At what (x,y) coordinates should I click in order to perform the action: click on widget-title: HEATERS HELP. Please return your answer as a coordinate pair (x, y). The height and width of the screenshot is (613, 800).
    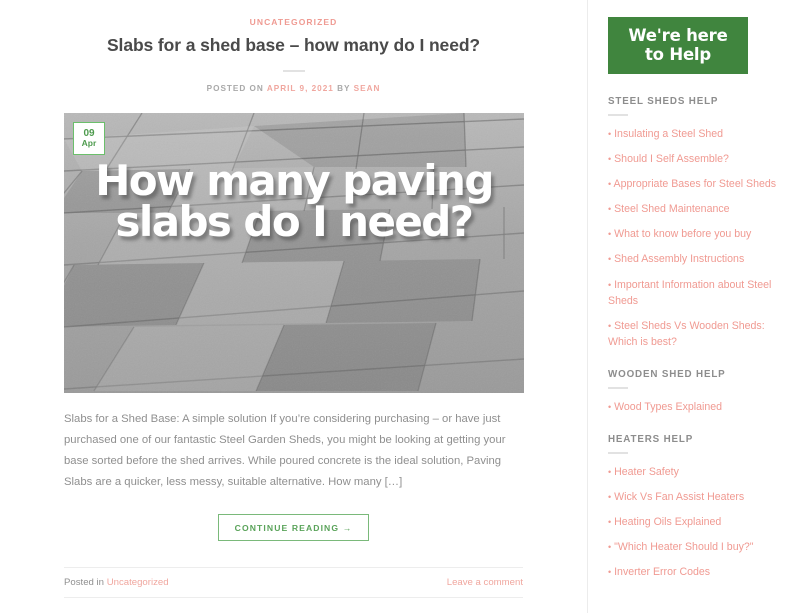
    Looking at the image, I should click on (651, 440).